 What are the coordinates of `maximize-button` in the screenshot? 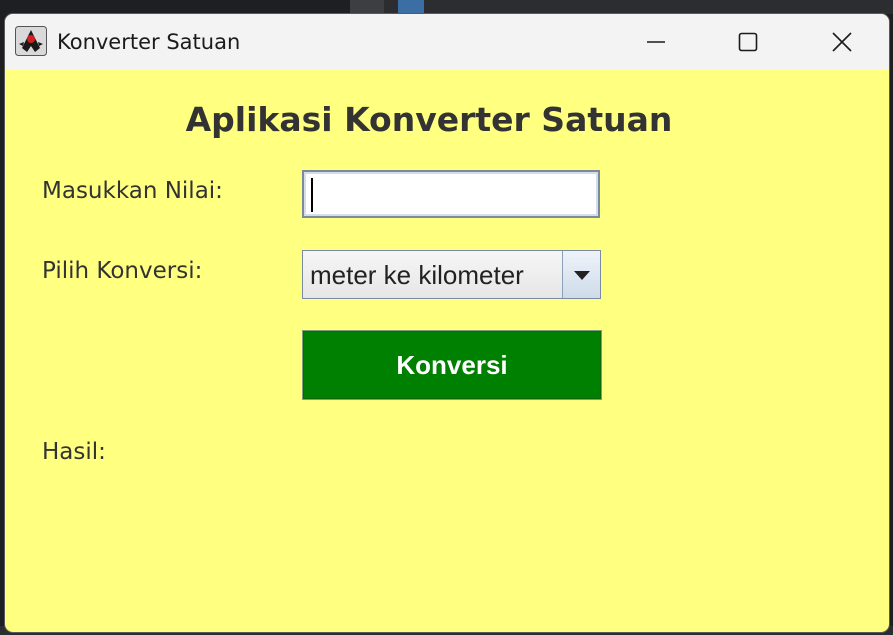 It's located at (748, 42).